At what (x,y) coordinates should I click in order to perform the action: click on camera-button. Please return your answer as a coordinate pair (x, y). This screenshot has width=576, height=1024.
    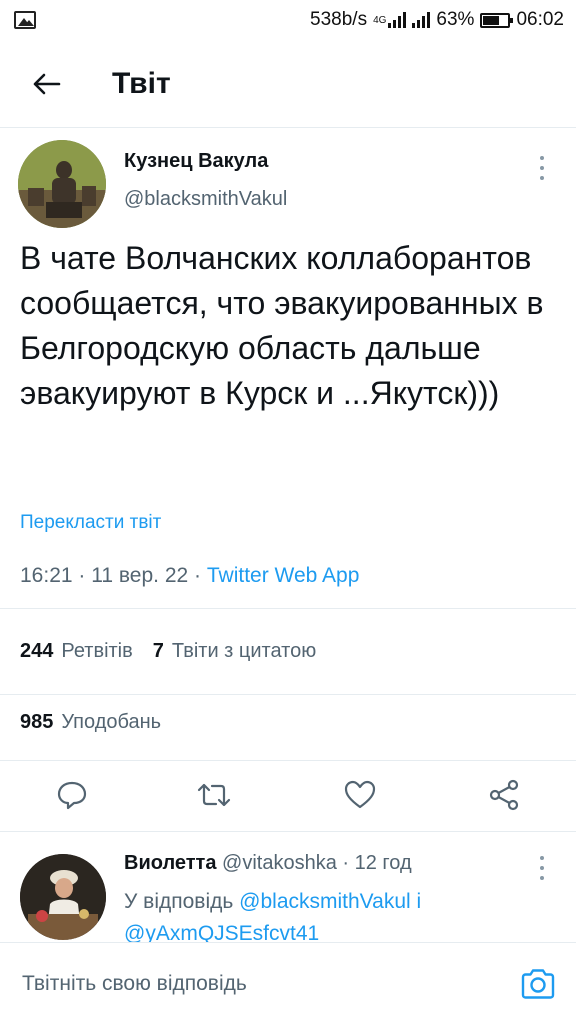
    Looking at the image, I should click on (538, 984).